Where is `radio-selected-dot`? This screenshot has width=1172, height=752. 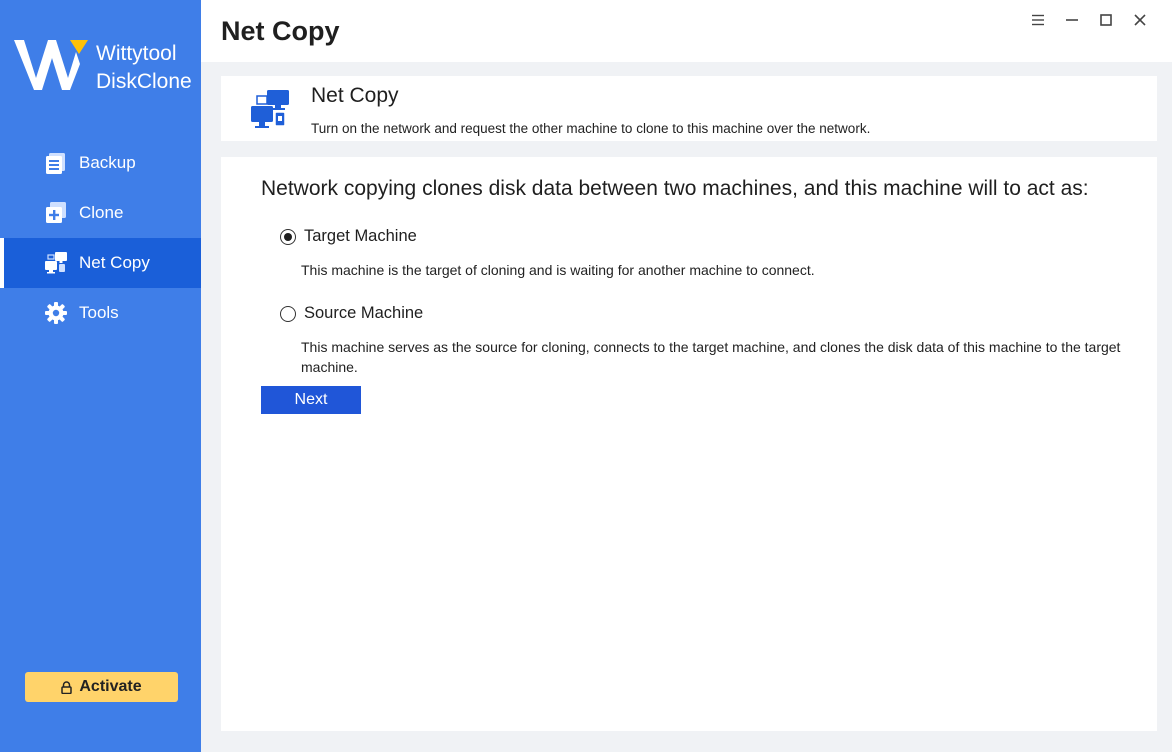 radio-selected-dot is located at coordinates (288, 236).